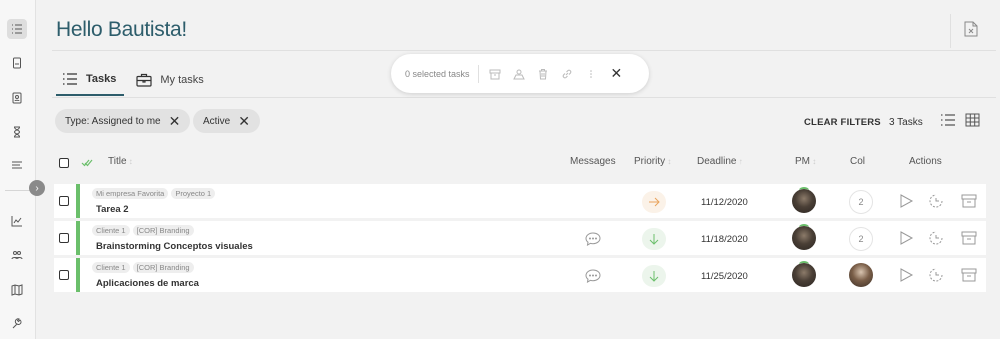  I want to click on column-title: Title ↕, so click(120, 161).